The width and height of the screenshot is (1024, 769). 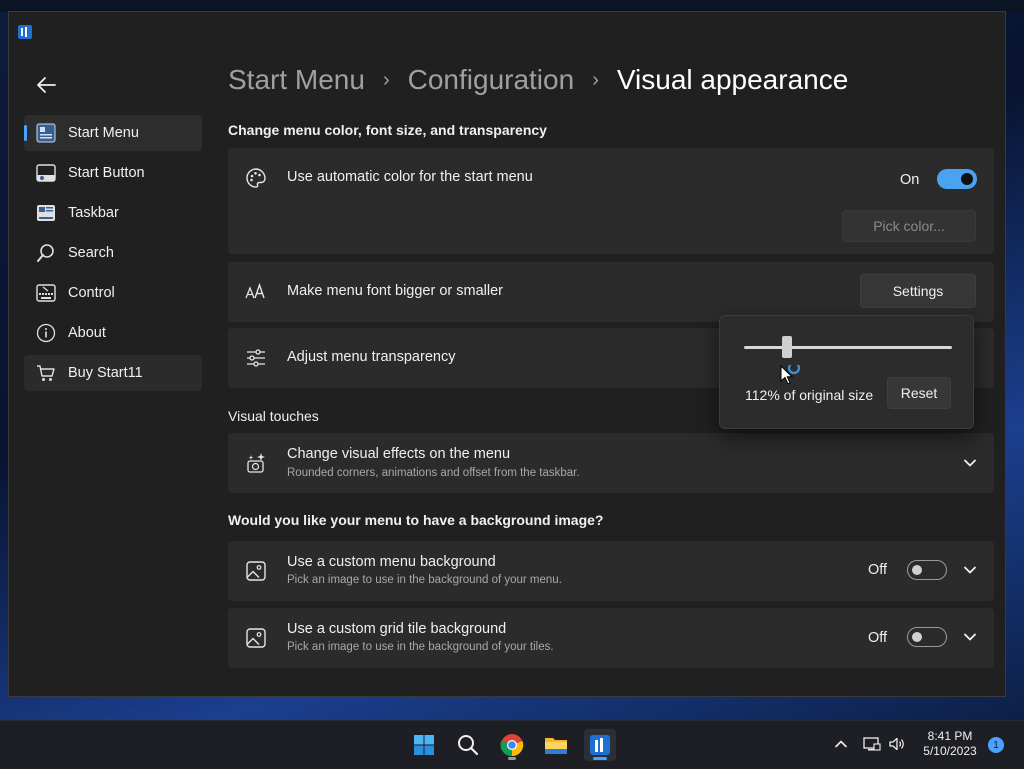 I want to click on sidebar-item-label: About, so click(x=87, y=333).